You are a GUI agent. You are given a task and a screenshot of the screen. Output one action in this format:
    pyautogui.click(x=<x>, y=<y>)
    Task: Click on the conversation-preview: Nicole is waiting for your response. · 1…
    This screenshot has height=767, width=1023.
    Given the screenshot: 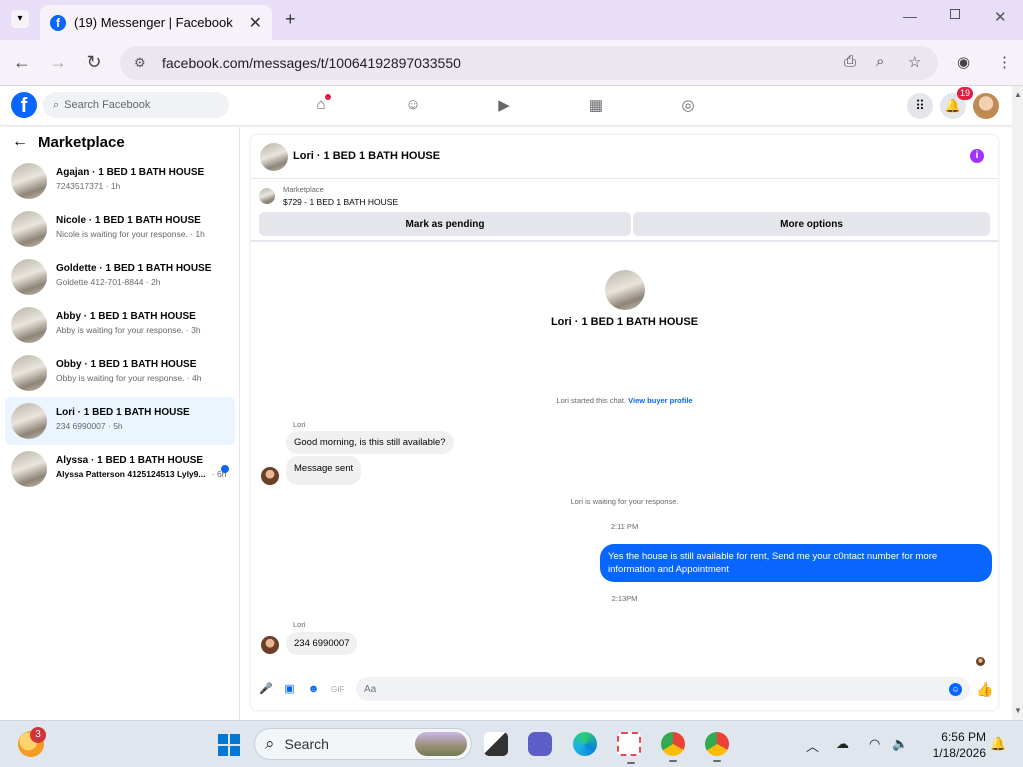 What is the action you would take?
    pyautogui.click(x=130, y=234)
    